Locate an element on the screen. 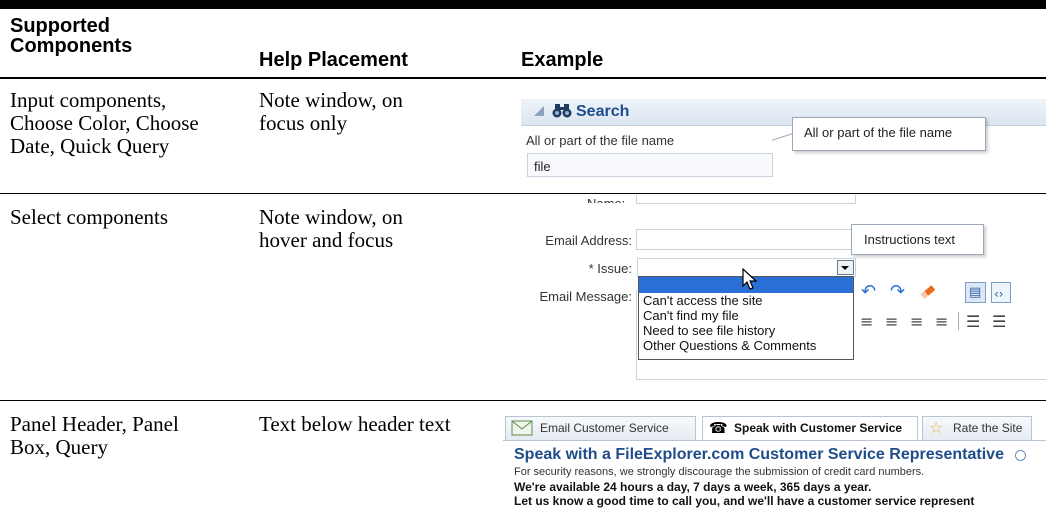 The height and width of the screenshot is (522, 1046). issue-option: Other Questions & Comments is located at coordinates (729, 346).